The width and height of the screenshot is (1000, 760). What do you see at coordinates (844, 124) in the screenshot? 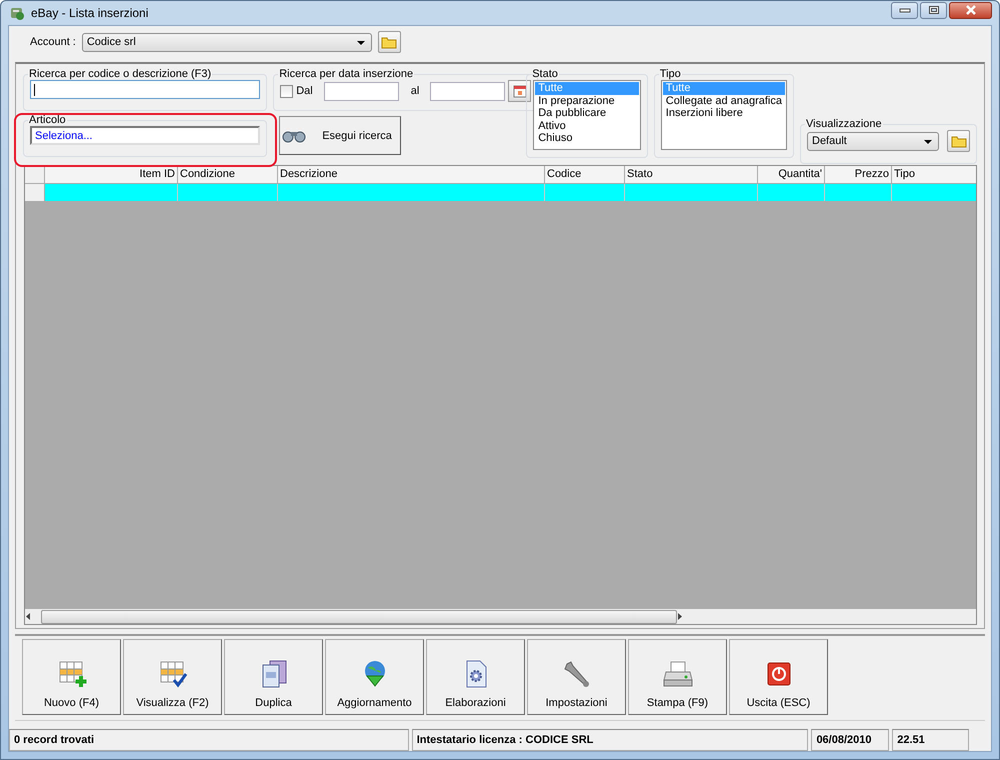
I see `group-label: Visualizzazione` at bounding box center [844, 124].